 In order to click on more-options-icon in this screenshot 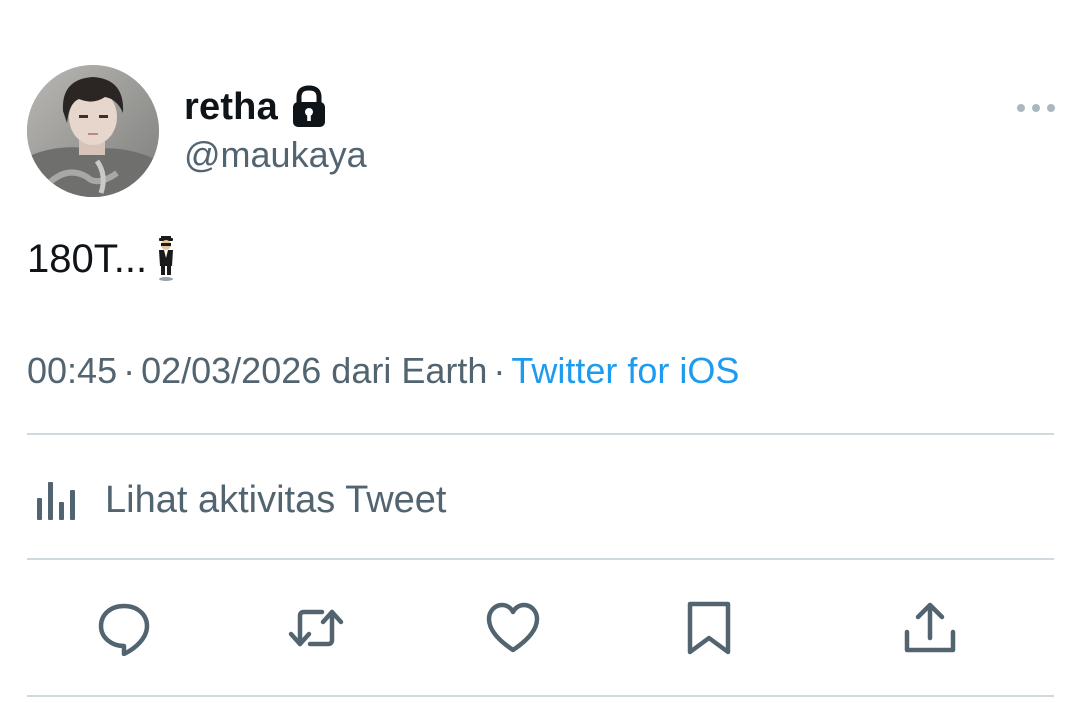, I will do `click(1036, 108)`.